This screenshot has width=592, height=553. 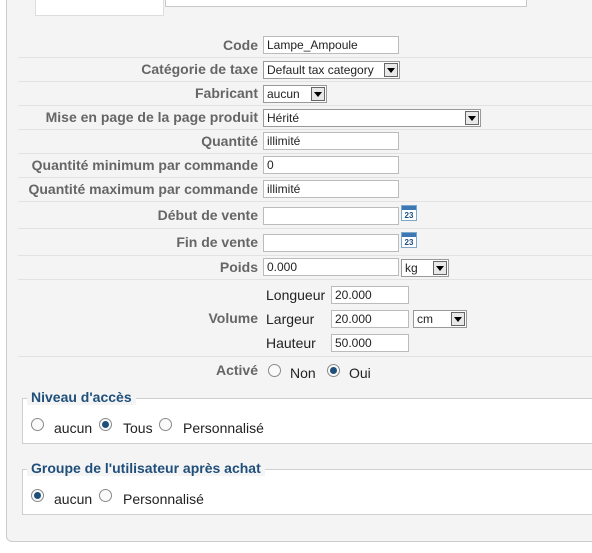 I want to click on row-max-quantity: Quantité maximum par commande illimité, so click(x=305, y=190).